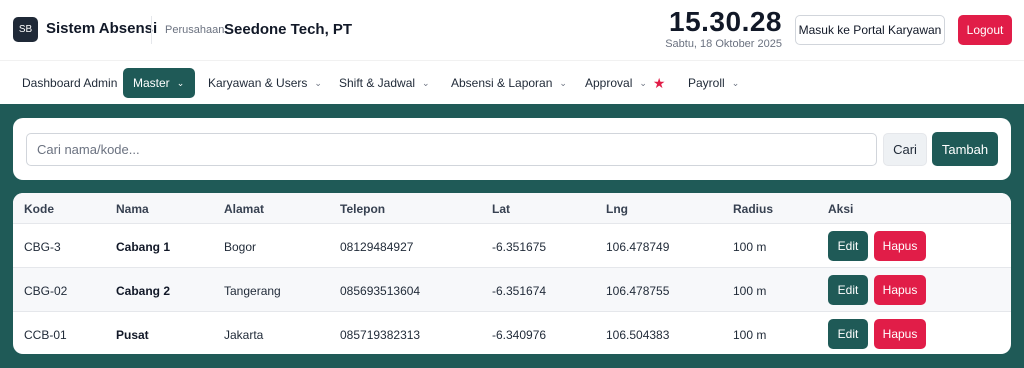  What do you see at coordinates (723, 44) in the screenshot?
I see `current-date: Sabtu, 18 Oktober 2025` at bounding box center [723, 44].